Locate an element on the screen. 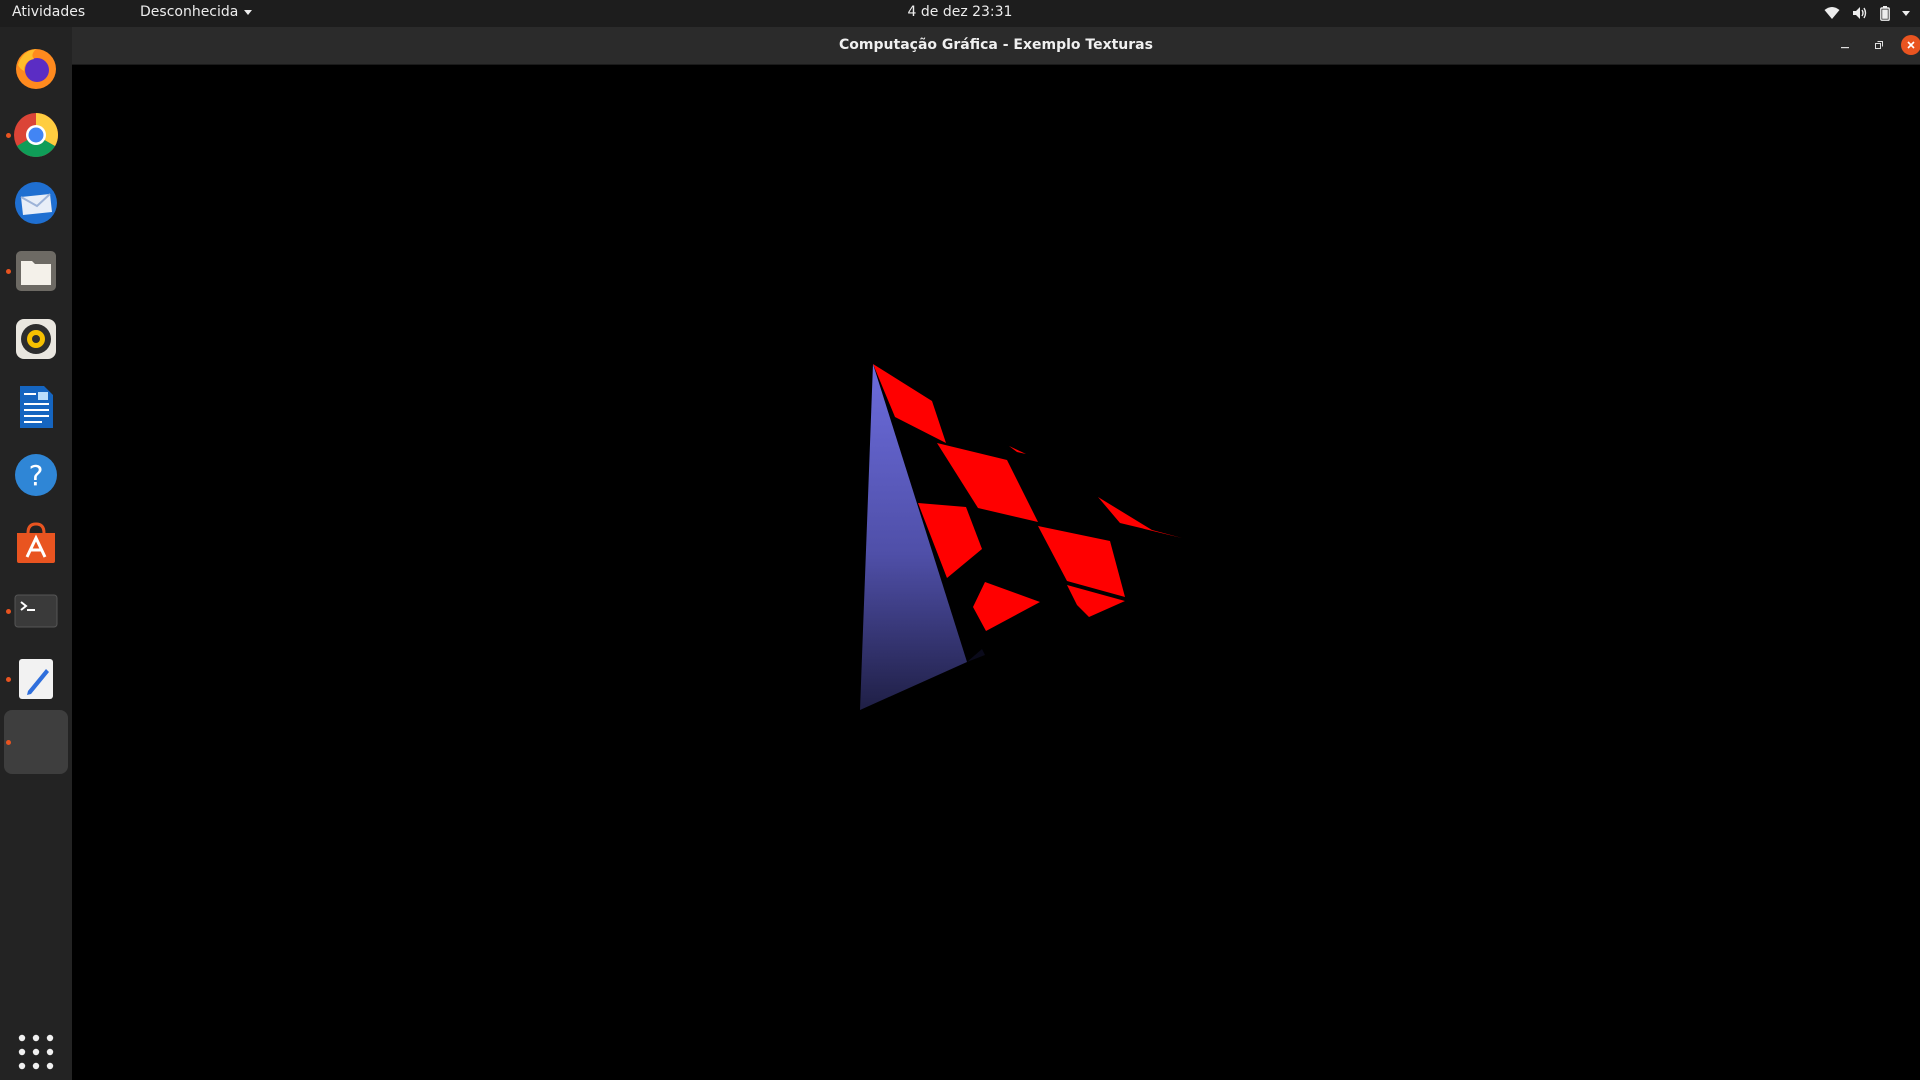 The width and height of the screenshot is (1920, 1080). dock-item-current-app is located at coordinates (36, 742).